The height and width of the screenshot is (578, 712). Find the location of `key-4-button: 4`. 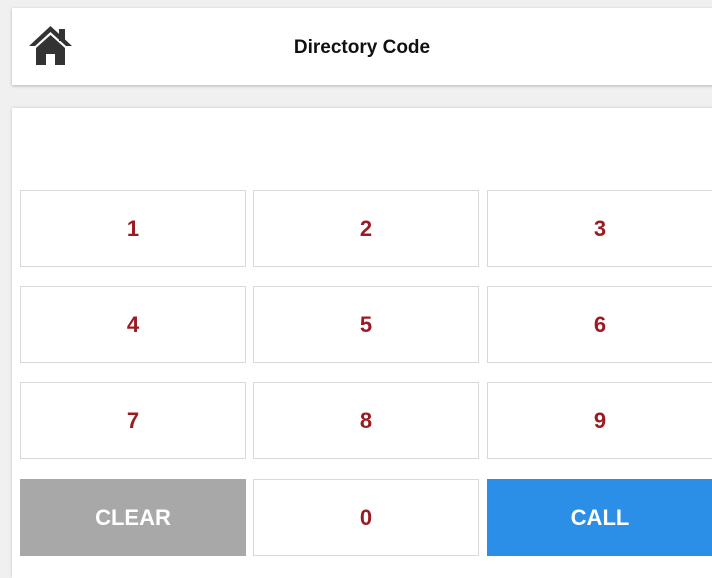

key-4-button: 4 is located at coordinates (133, 324).